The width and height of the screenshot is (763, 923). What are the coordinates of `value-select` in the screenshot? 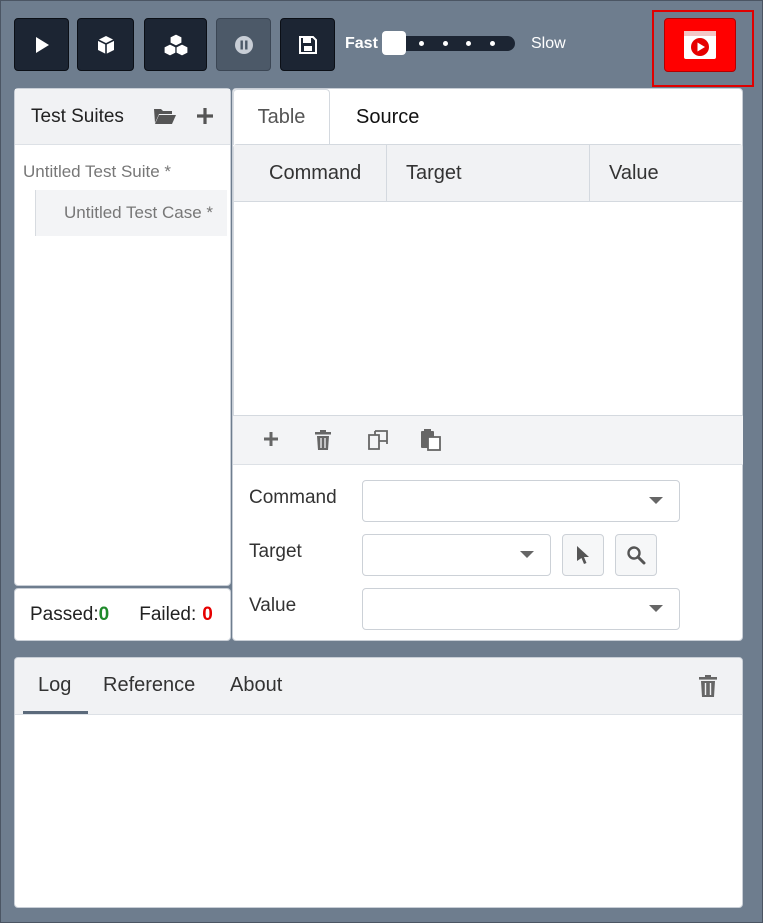 It's located at (521, 609).